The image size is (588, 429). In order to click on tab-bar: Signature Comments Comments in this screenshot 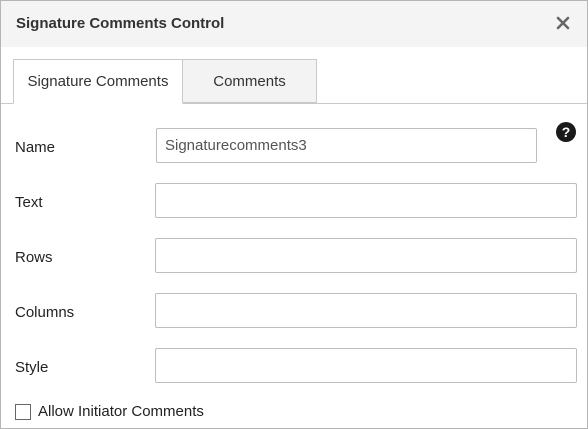, I will do `click(294, 75)`.